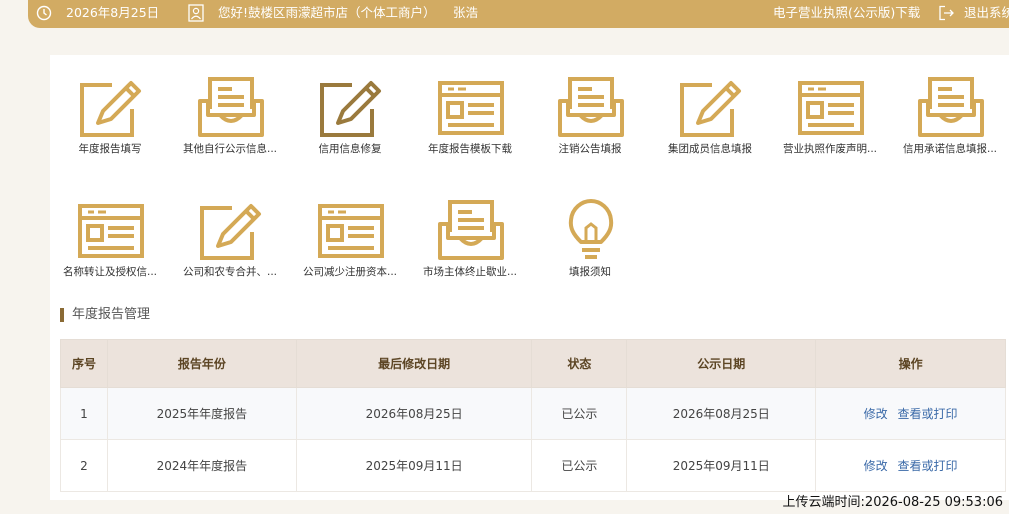 The width and height of the screenshot is (1009, 514). I want to click on tile-label: 集团成员信息填报, so click(710, 149).